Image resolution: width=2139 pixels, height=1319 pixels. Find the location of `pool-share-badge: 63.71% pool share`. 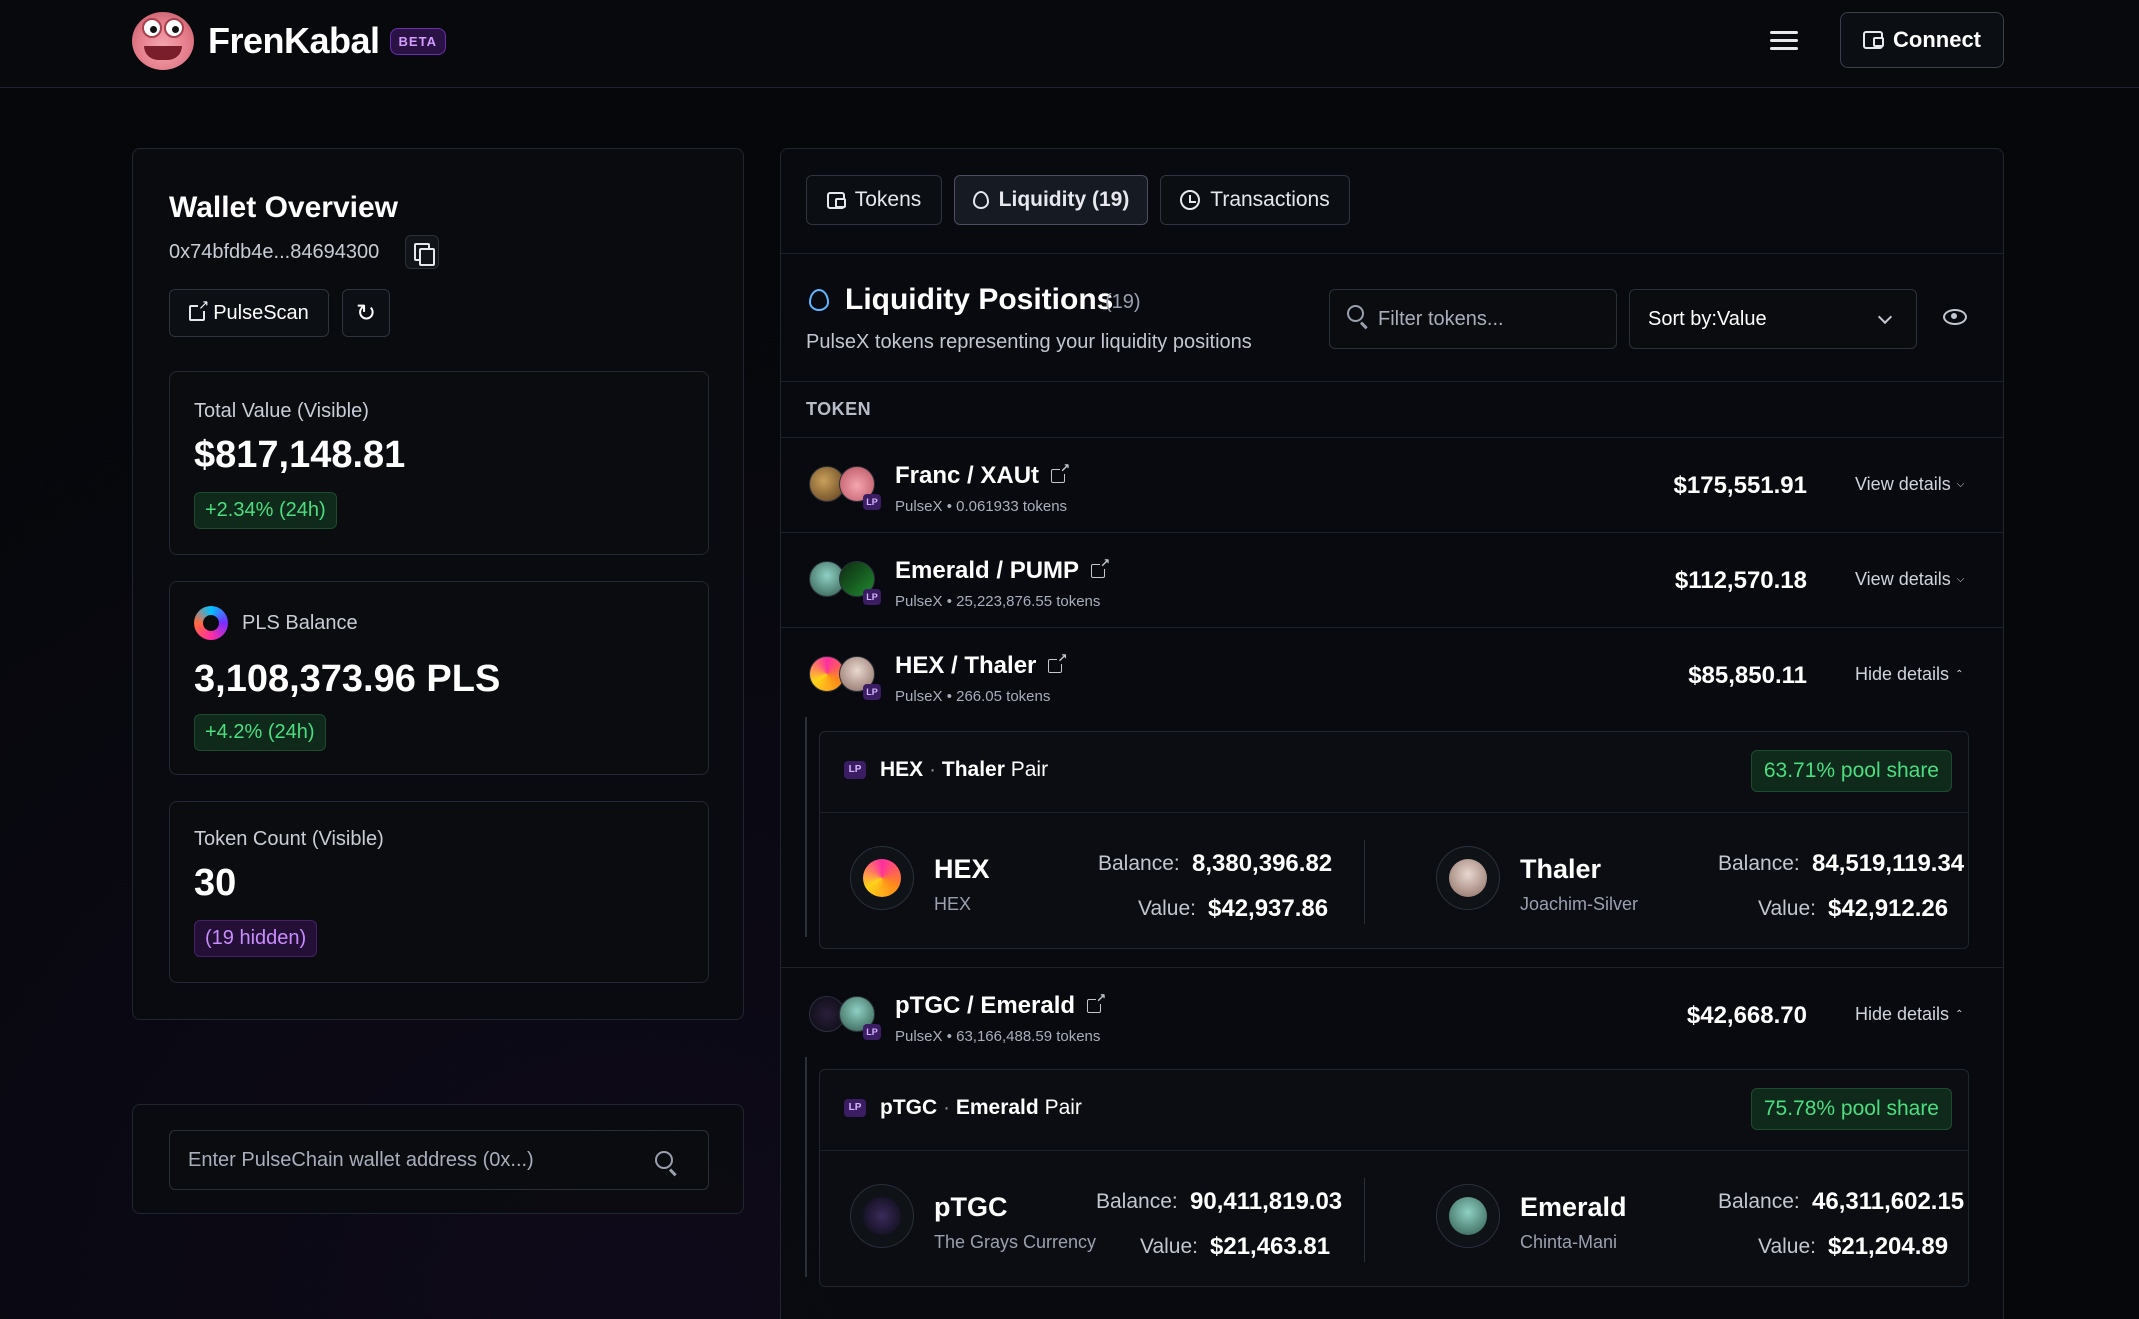

pool-share-badge: 63.71% pool share is located at coordinates (1851, 771).